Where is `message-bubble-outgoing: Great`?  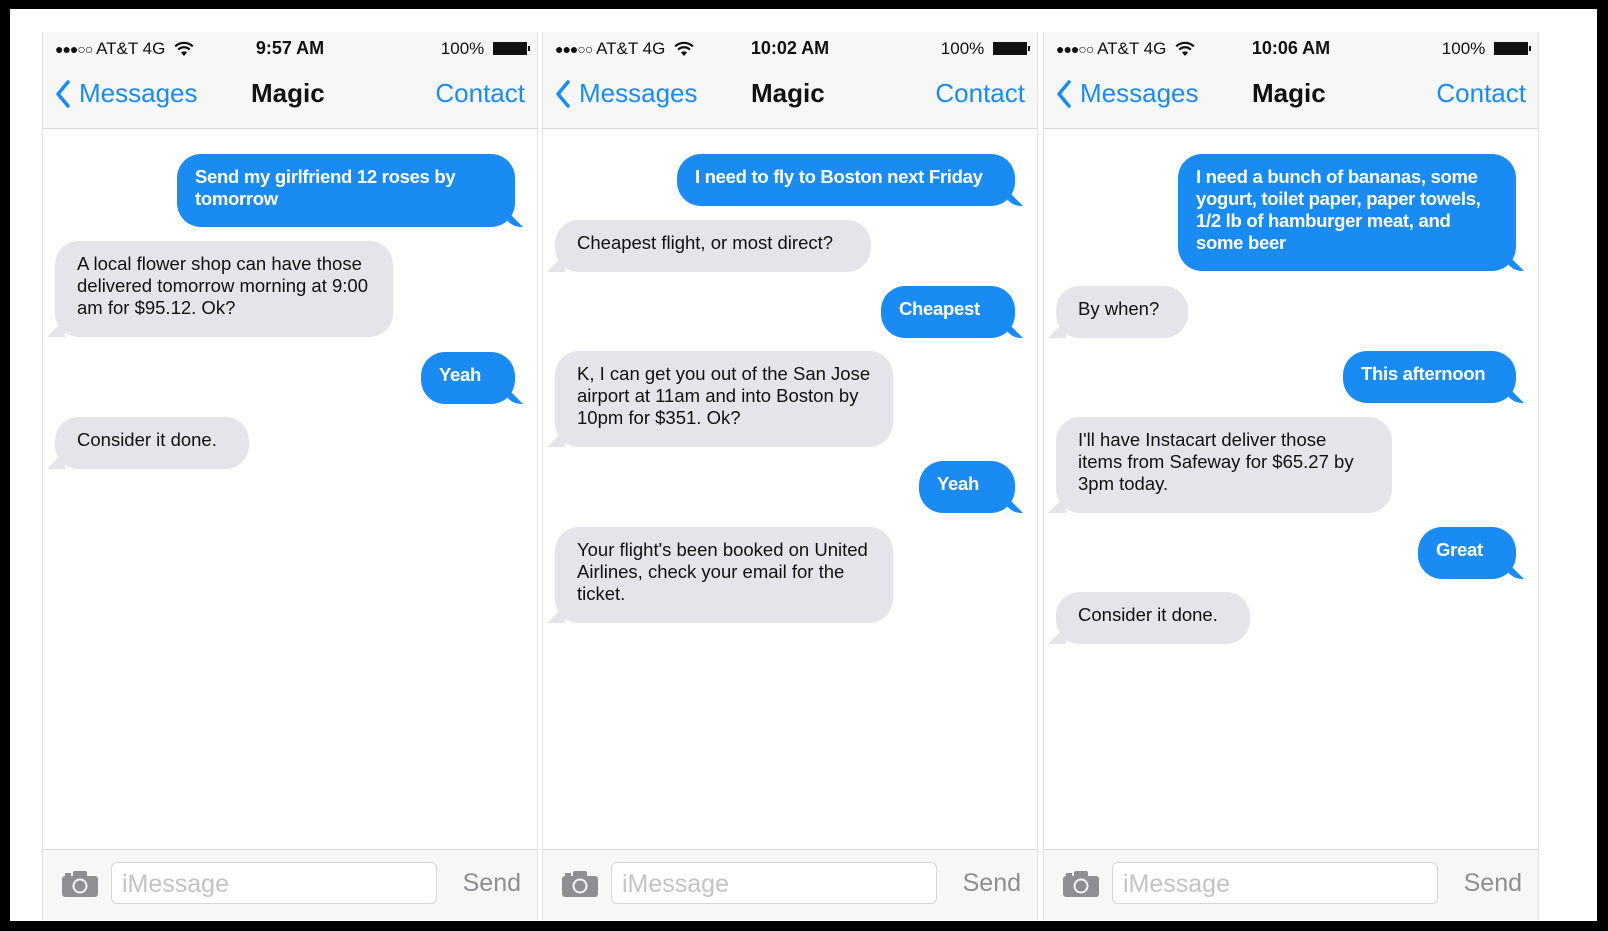 message-bubble-outgoing: Great is located at coordinates (1467, 553).